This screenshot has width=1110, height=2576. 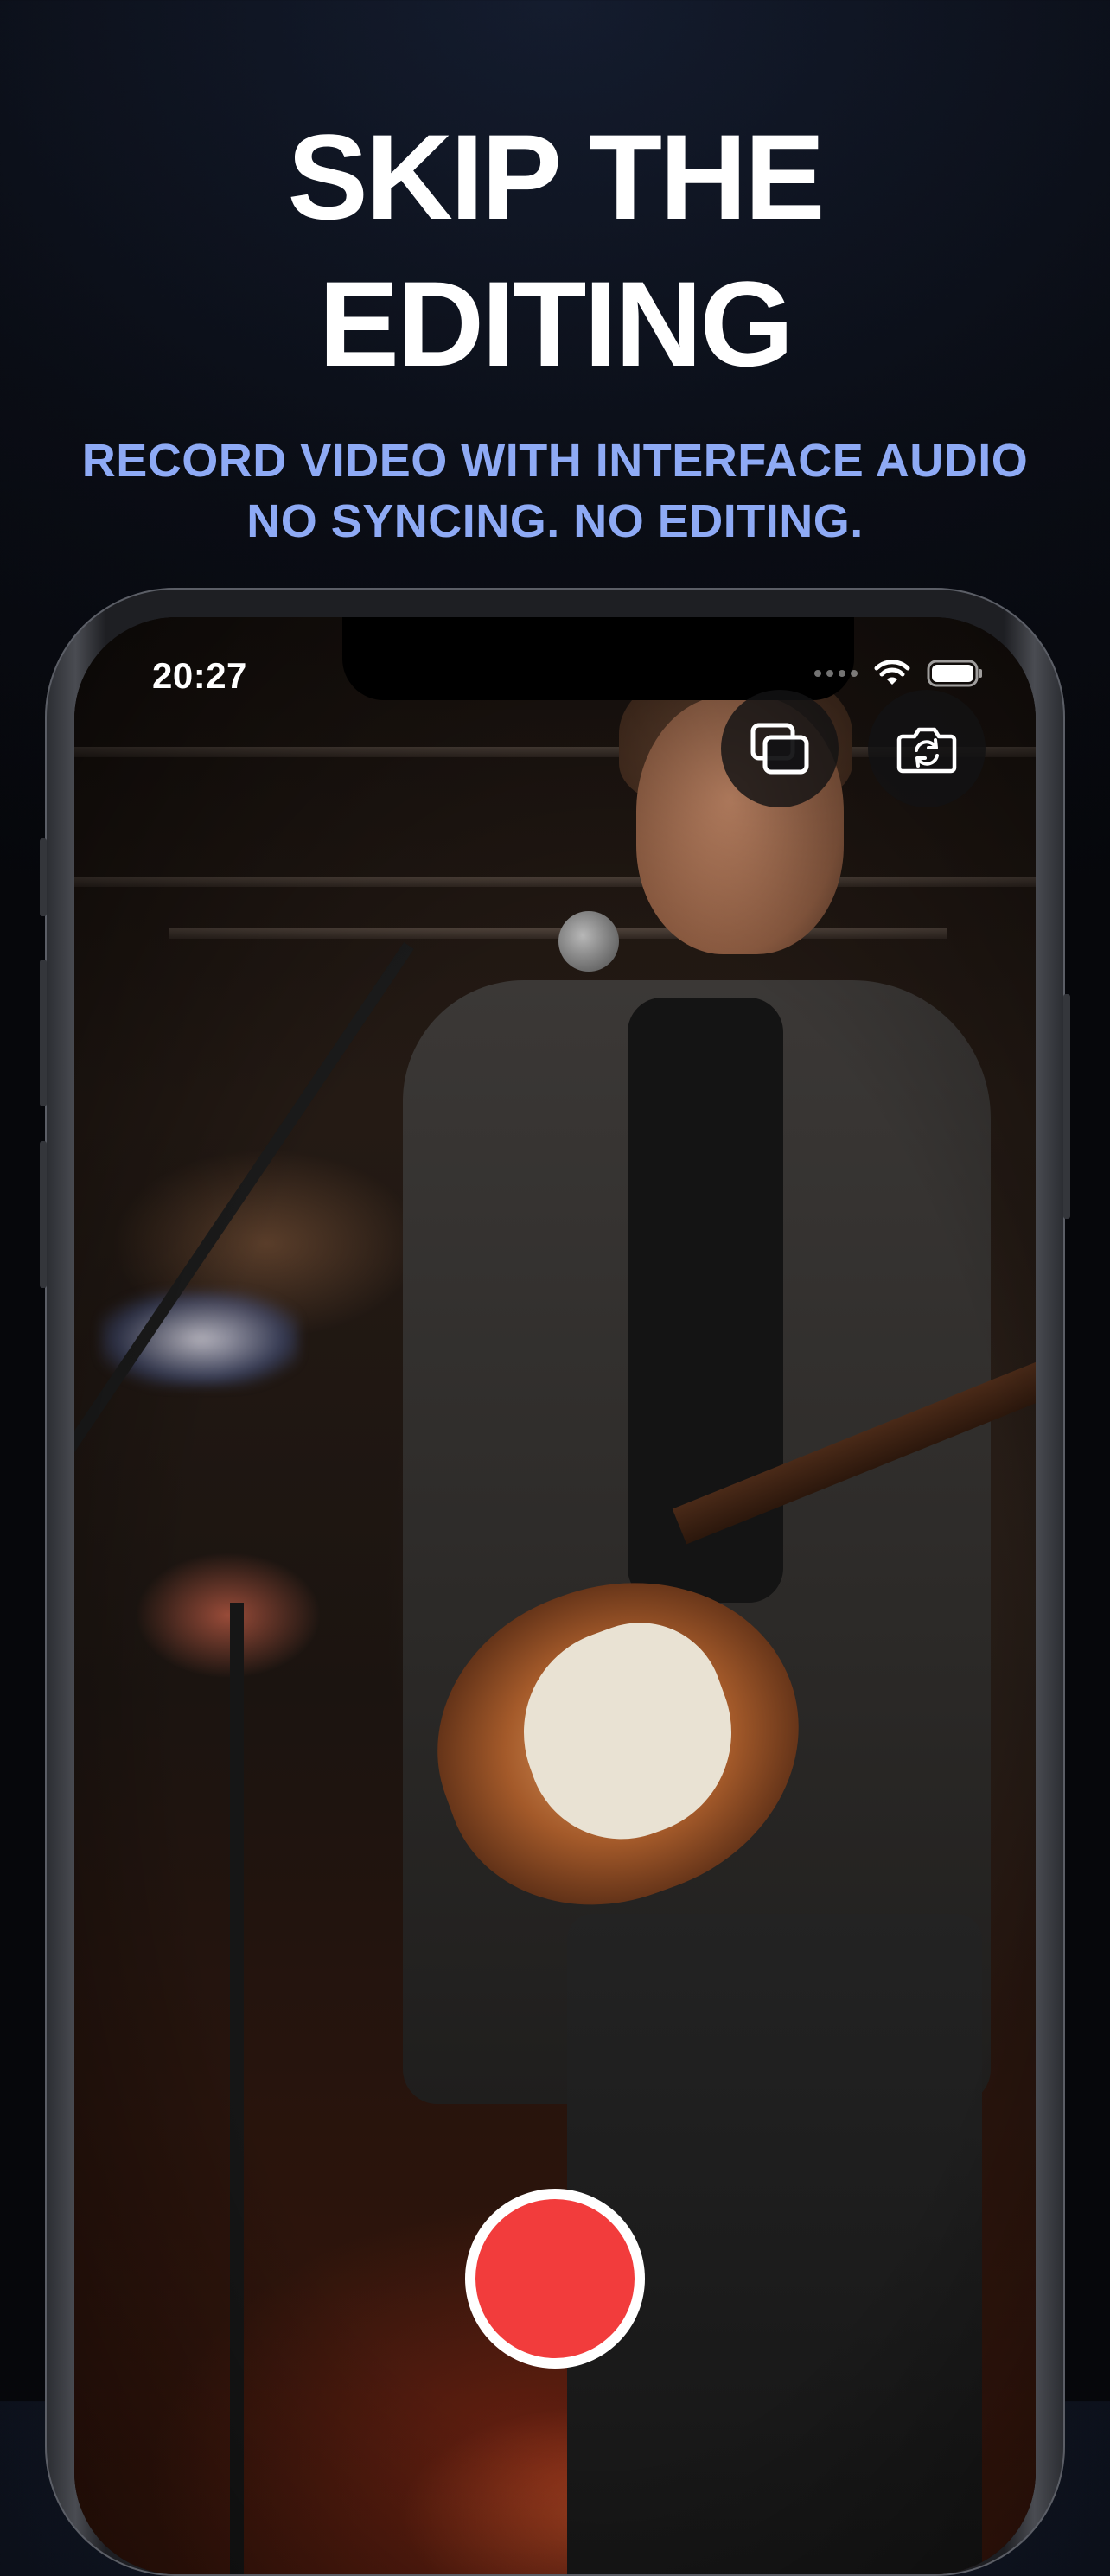 What do you see at coordinates (555, 521) in the screenshot?
I see `subheadline-line-2: NO SYNCING. NO EDITING.` at bounding box center [555, 521].